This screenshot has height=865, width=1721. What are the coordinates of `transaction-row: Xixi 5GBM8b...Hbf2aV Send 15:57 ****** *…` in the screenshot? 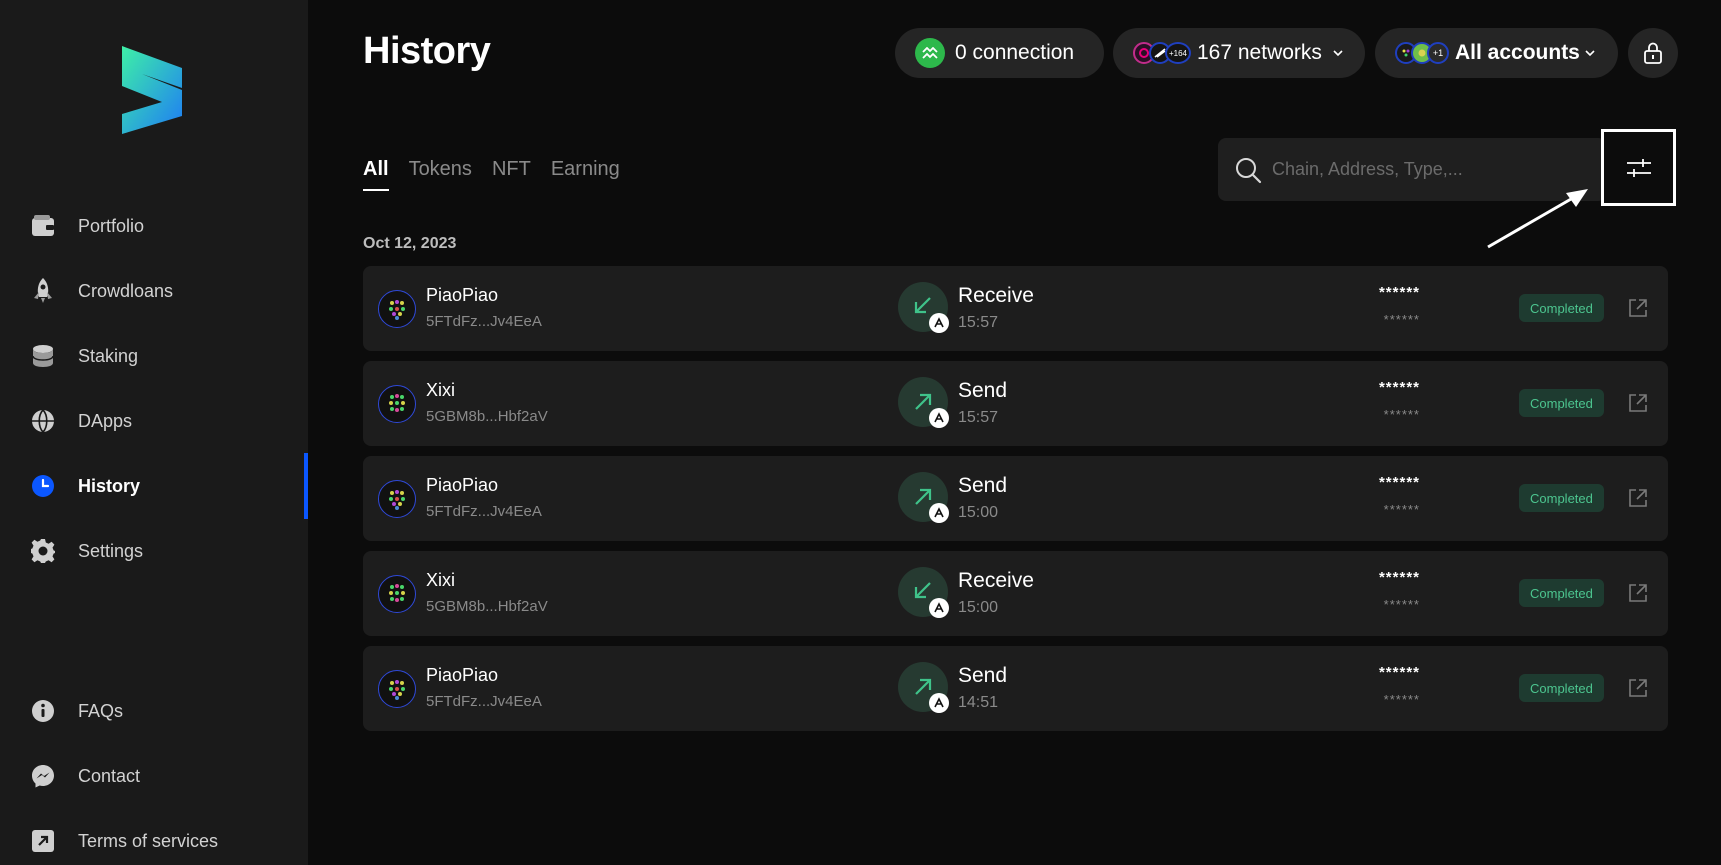 It's located at (1015, 403).